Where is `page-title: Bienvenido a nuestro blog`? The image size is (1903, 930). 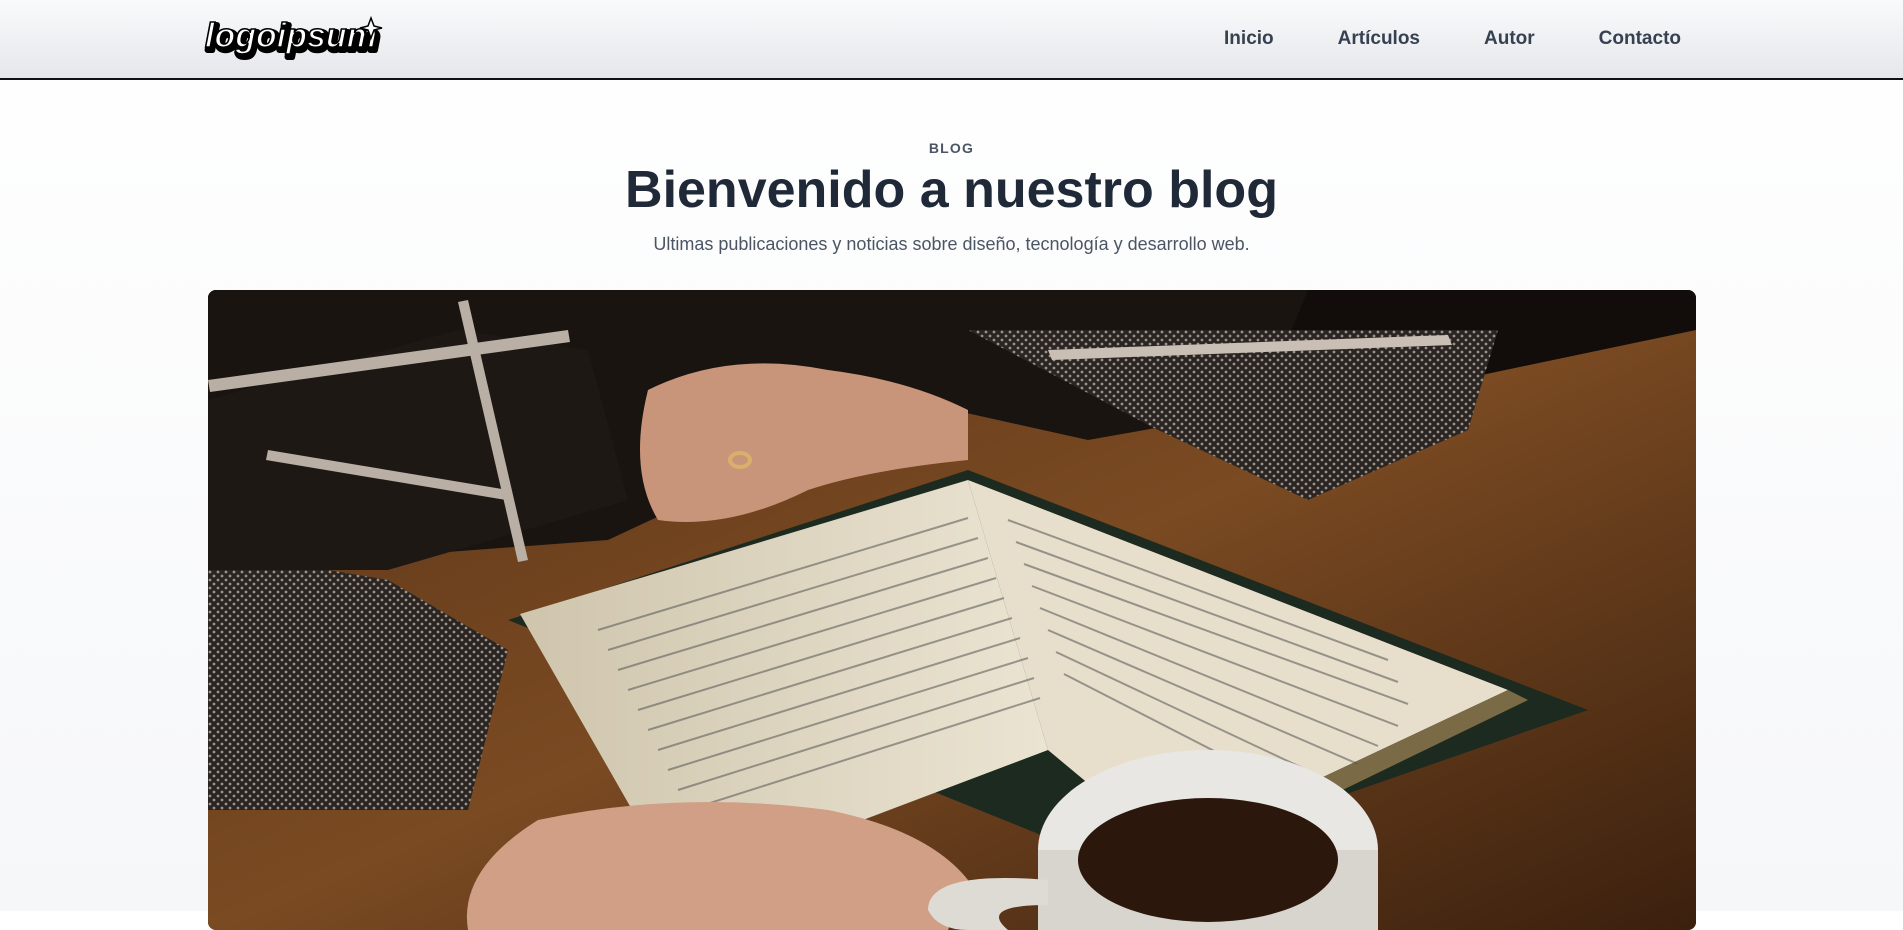 page-title: Bienvenido a nuestro blog is located at coordinates (951, 190).